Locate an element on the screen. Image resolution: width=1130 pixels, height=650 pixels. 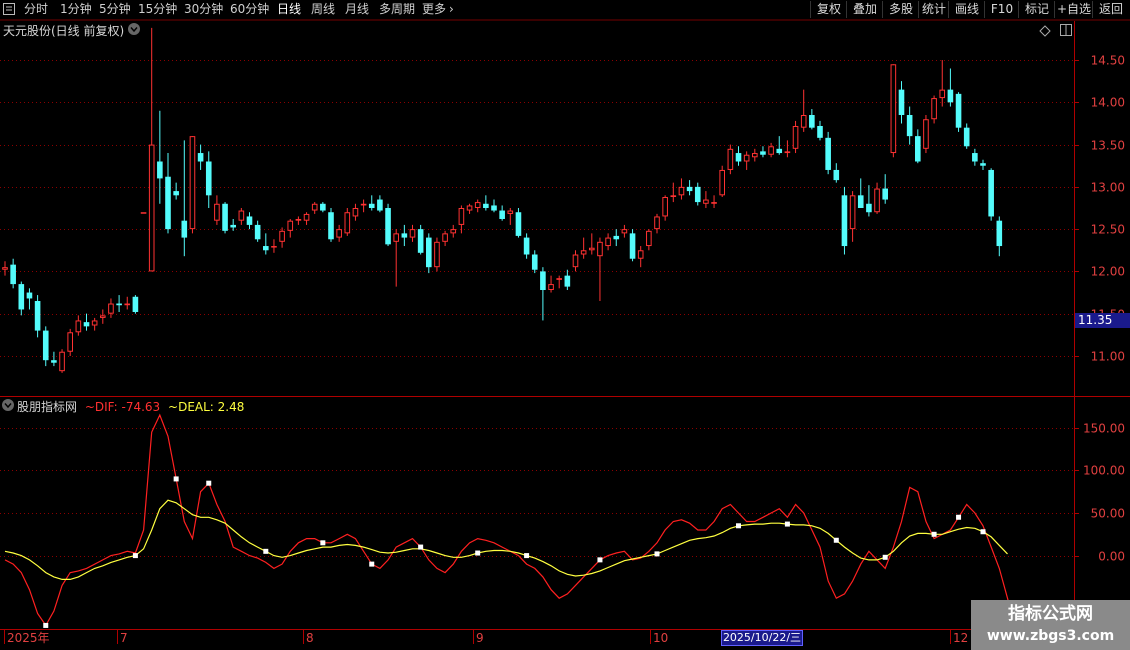
indicator-dropdown-icon is located at coordinates (8, 405).